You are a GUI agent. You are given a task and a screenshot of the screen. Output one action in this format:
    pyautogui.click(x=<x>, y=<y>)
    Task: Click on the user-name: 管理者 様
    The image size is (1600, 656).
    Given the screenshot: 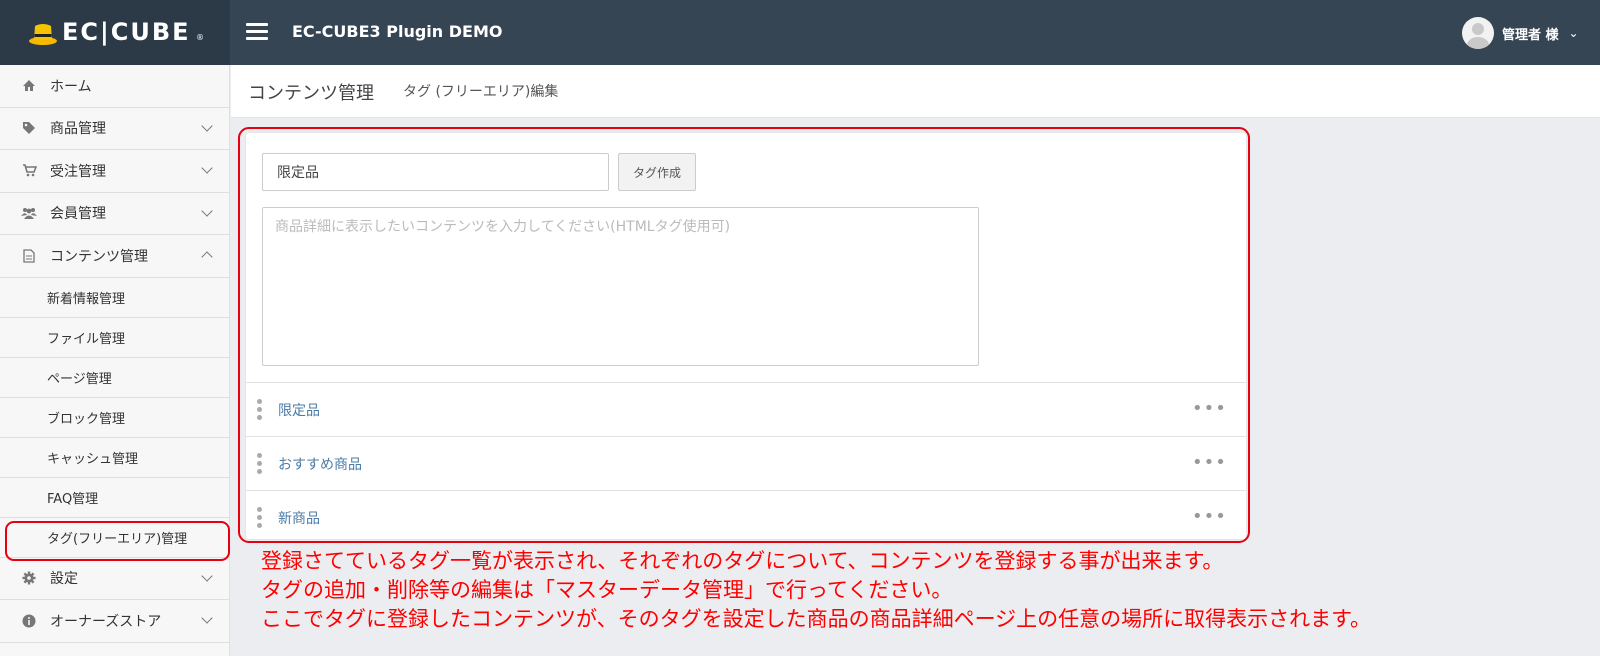 What is the action you would take?
    pyautogui.click(x=1530, y=35)
    